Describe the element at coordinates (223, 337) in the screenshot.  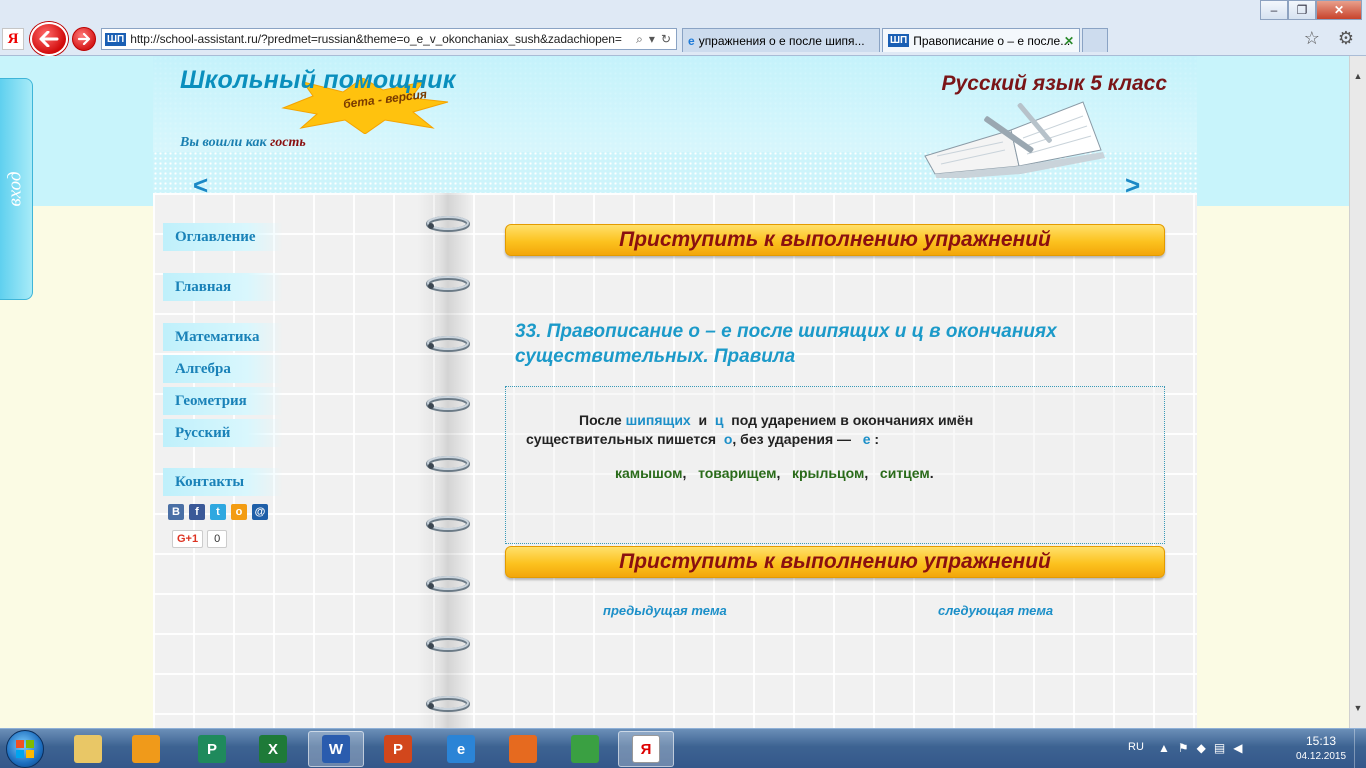
I see `sidebar-item-math: Математика` at that location.